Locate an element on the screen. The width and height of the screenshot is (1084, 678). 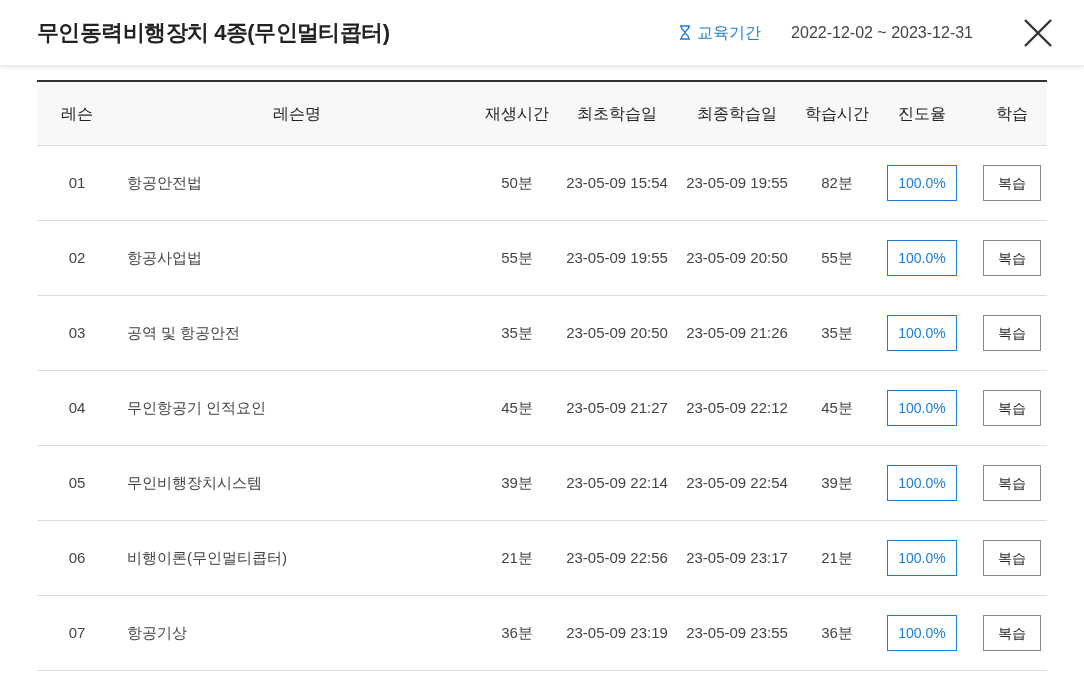
column-header: 학습 is located at coordinates (1012, 113).